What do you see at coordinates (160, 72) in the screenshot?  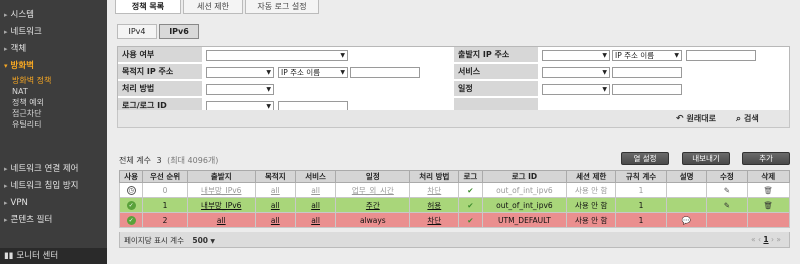 I see `filter-label-dest-ip: 목적지 IP 주소` at bounding box center [160, 72].